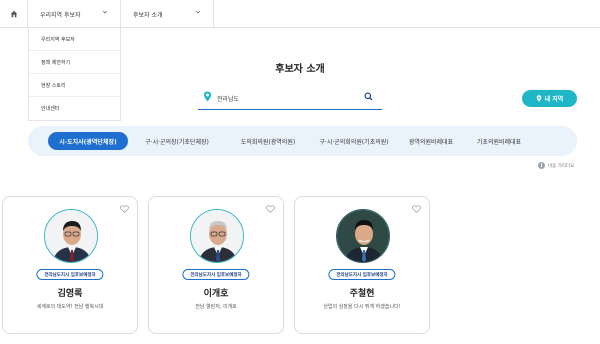 This screenshot has width=600, height=344. I want to click on tab-local-council: 구·시·군의회의원(기초의원), so click(354, 141).